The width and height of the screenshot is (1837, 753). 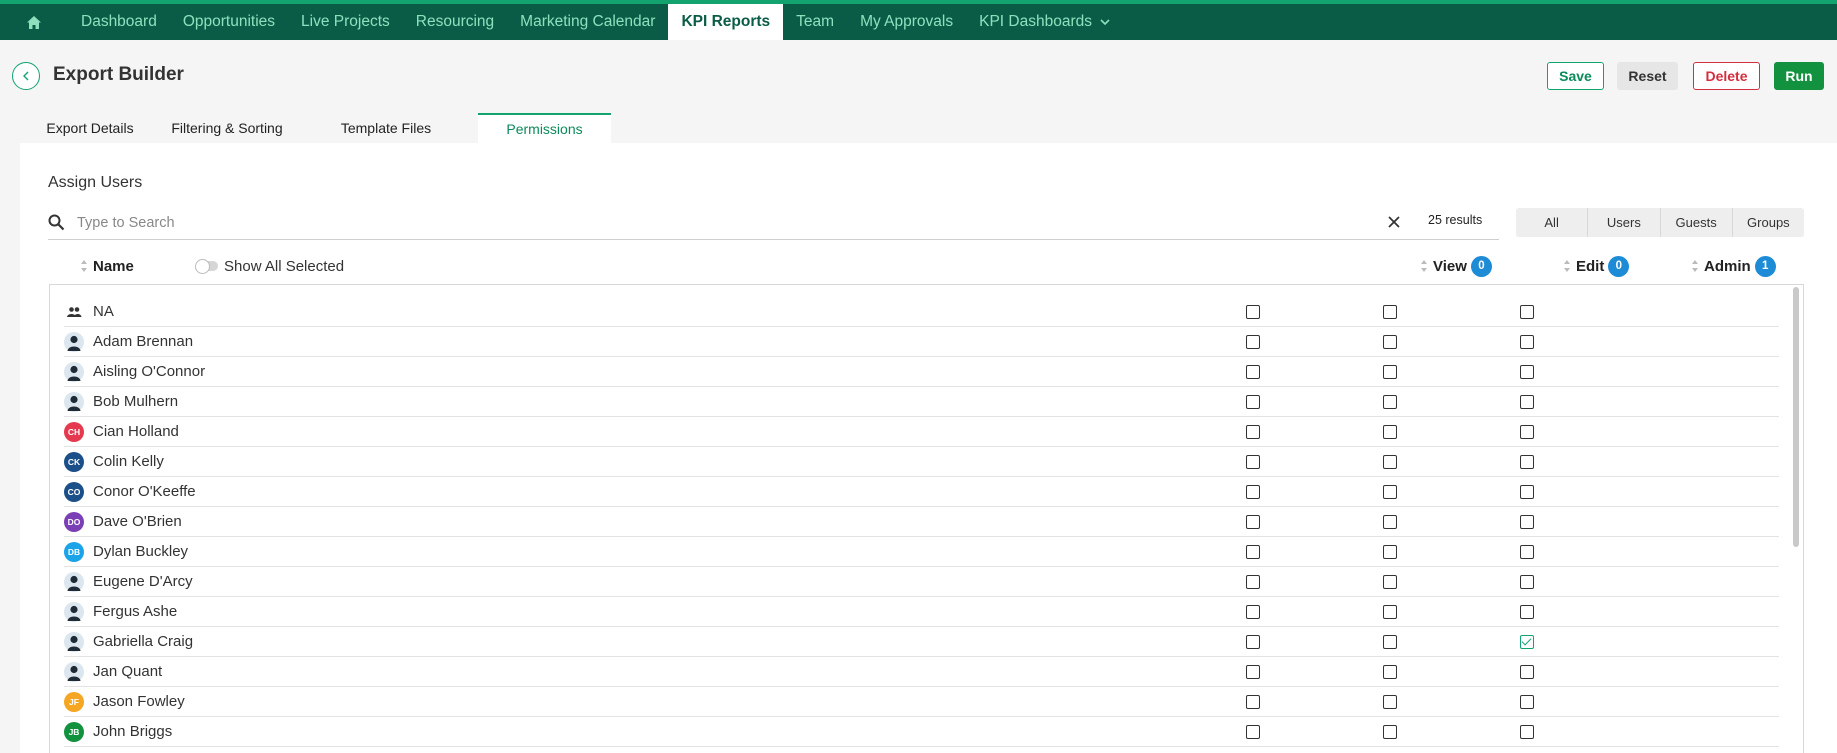 What do you see at coordinates (921, 402) in the screenshot?
I see `table-row: Bob Mulhern` at bounding box center [921, 402].